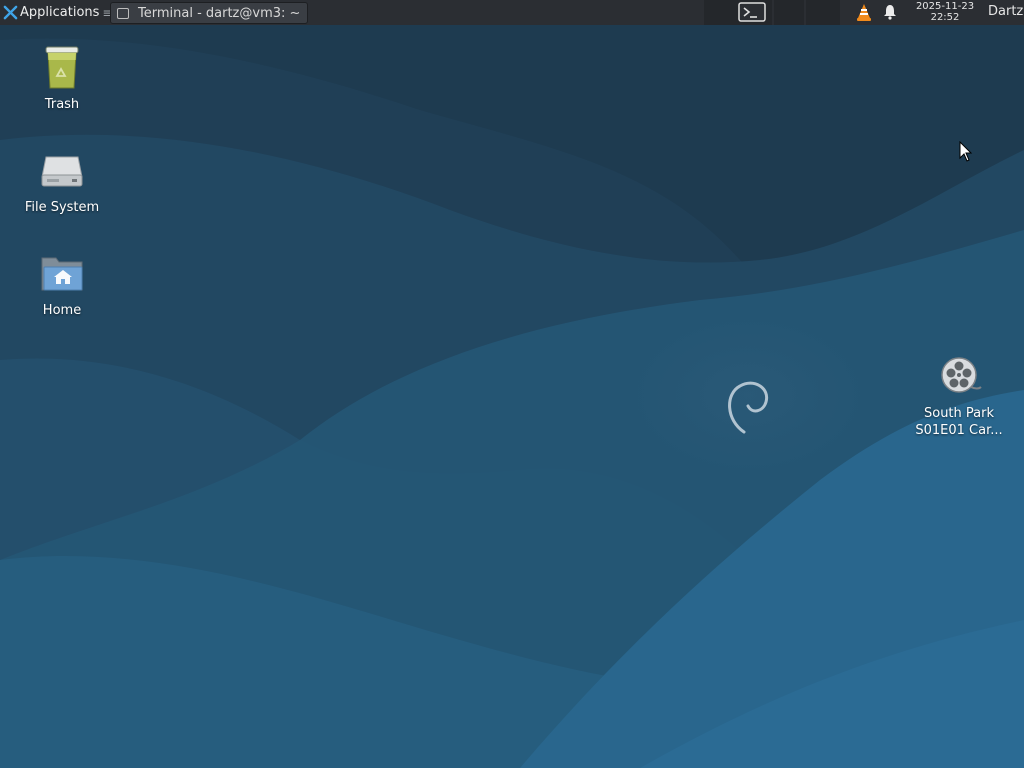  What do you see at coordinates (890, 12) in the screenshot?
I see `notifications-bell-icon` at bounding box center [890, 12].